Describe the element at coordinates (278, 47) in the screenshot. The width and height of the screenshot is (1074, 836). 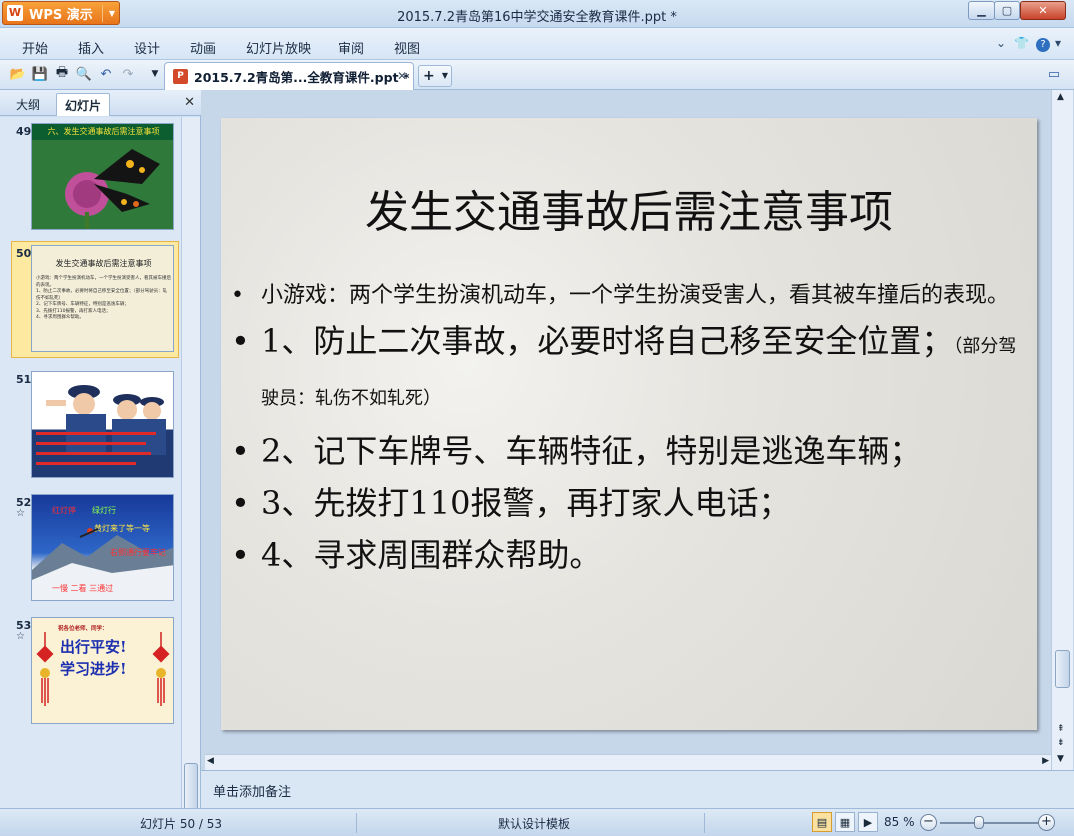
I see `menu-slideshow: 幻灯片放映` at that location.